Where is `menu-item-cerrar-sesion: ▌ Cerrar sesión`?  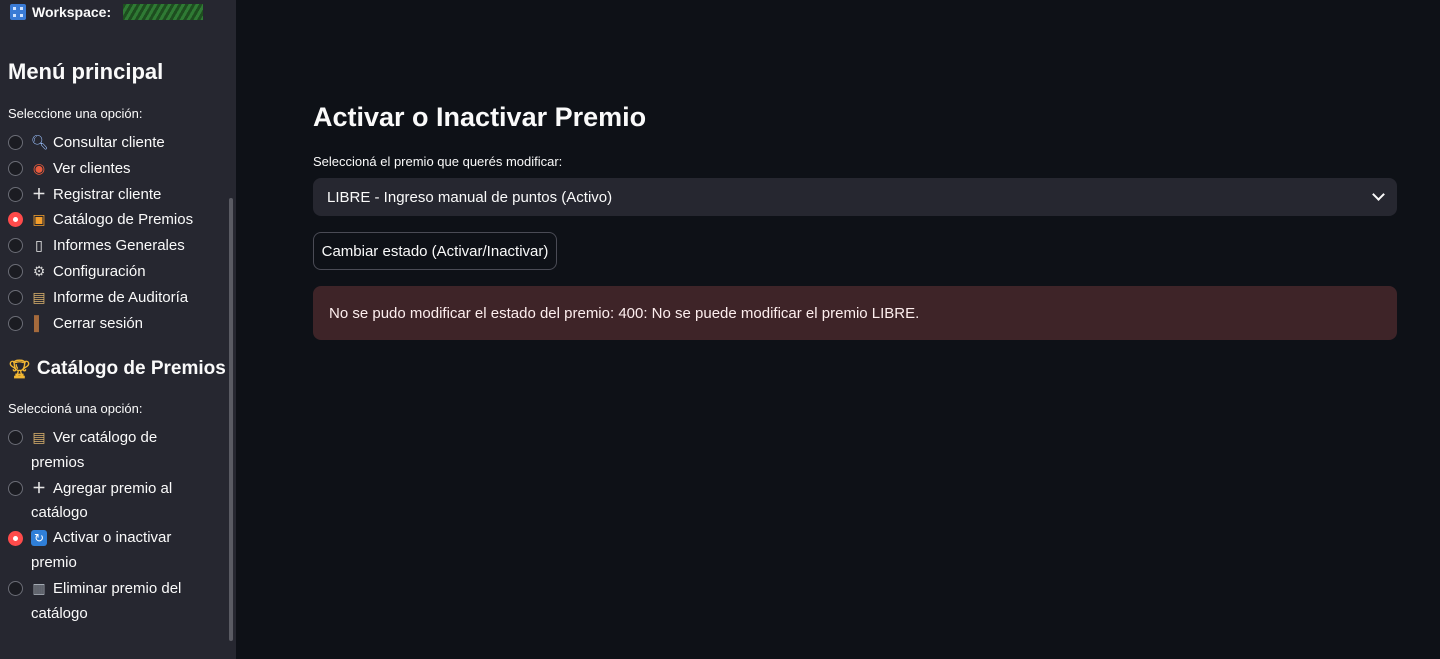
menu-item-cerrar-sesion: ▌ Cerrar sesión is located at coordinates (115, 324).